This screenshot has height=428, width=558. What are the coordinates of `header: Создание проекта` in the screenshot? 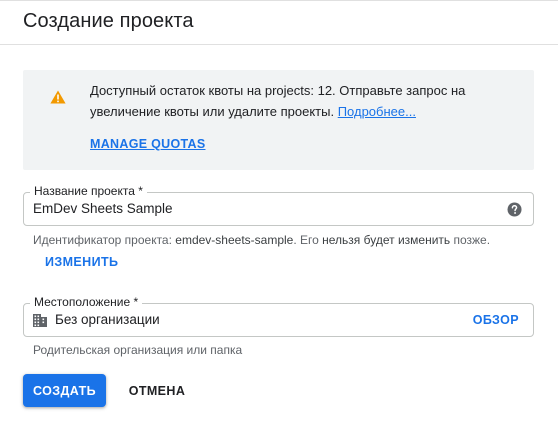 It's located at (279, 22).